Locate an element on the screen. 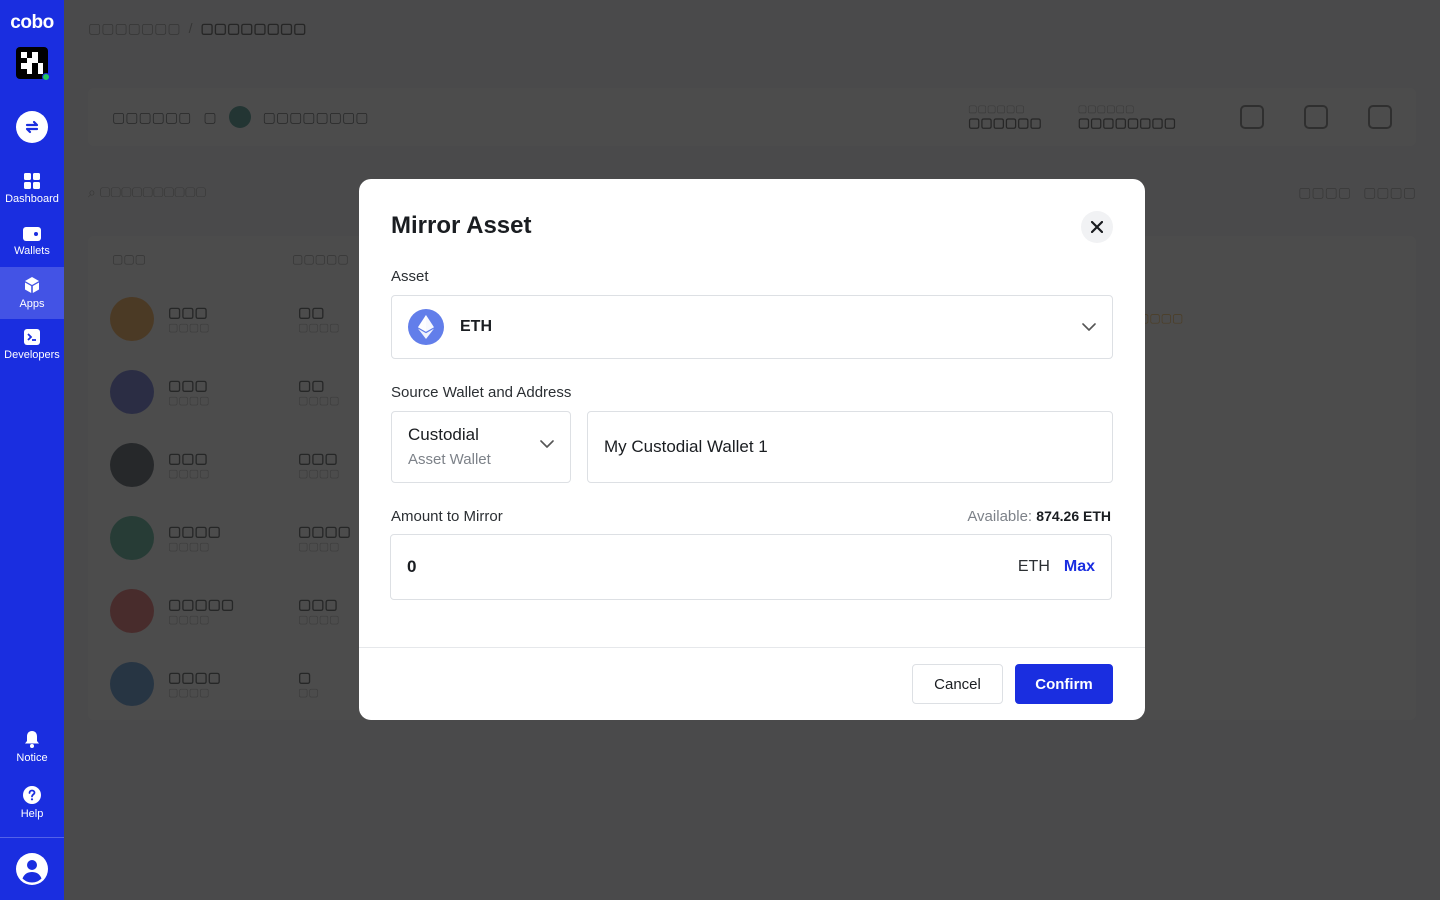  nav-item-dashboard: Dashboard is located at coordinates (32, 189).